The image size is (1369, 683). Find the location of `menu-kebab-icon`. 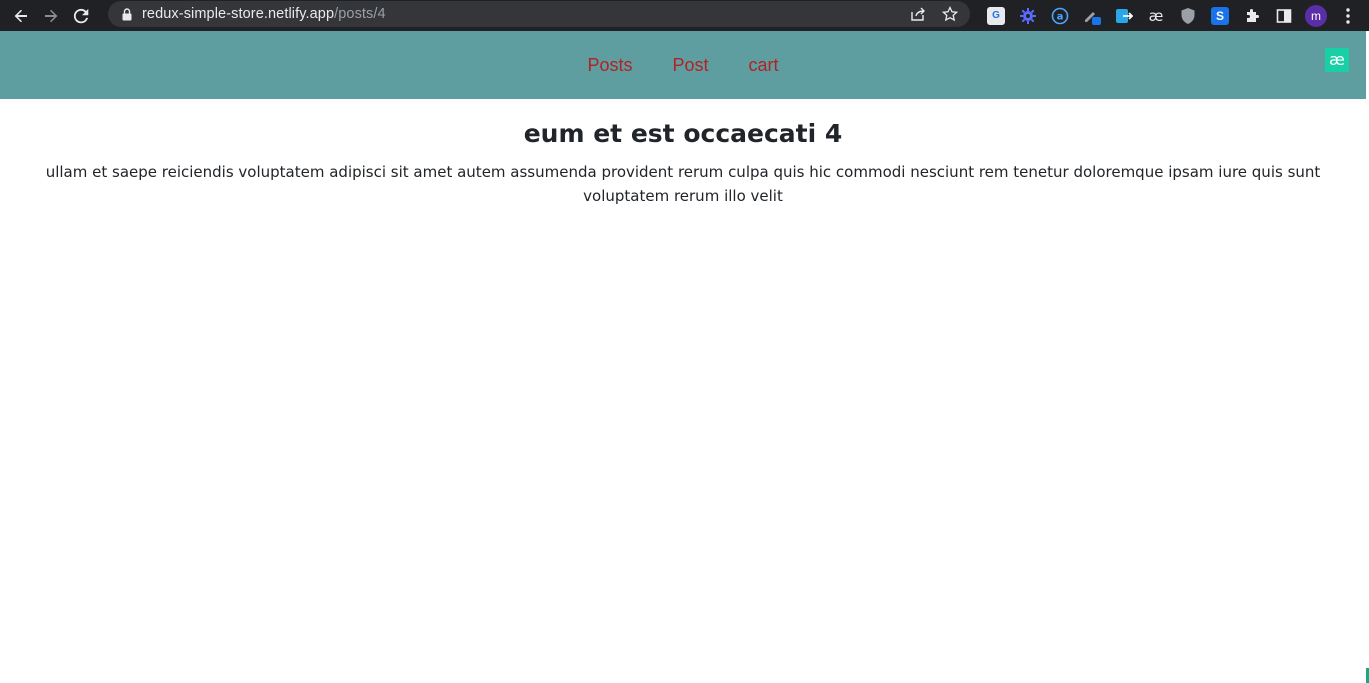

menu-kebab-icon is located at coordinates (1348, 16).